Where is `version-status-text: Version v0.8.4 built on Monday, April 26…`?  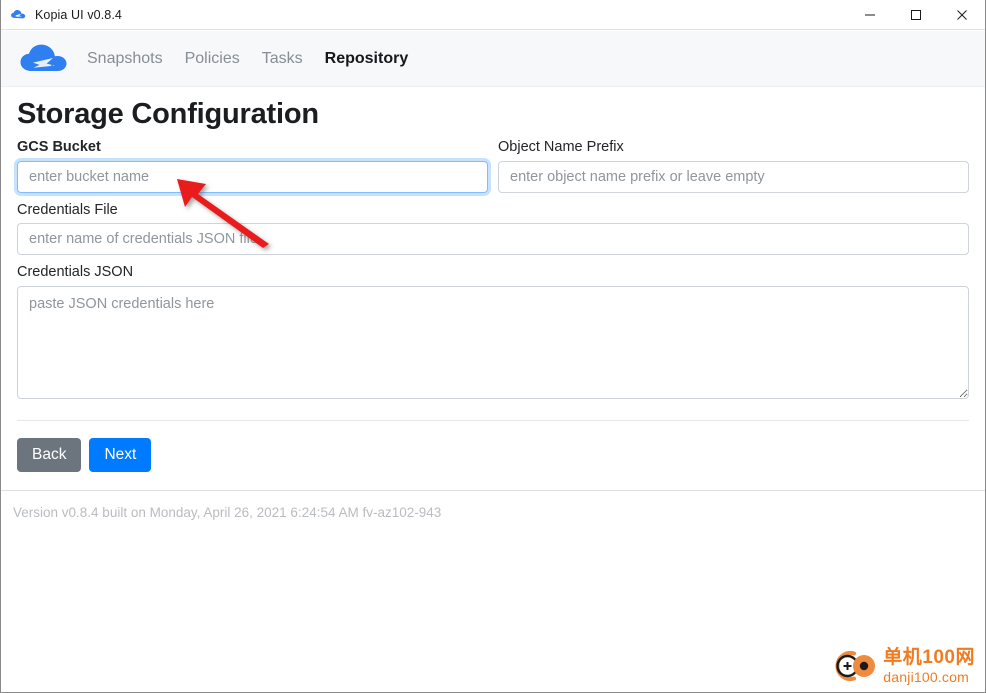
version-status-text: Version v0.8.4 built on Monday, April 26… is located at coordinates (227, 512).